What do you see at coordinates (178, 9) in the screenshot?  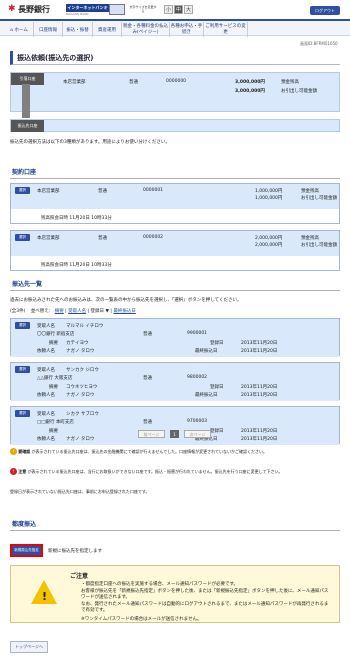 I see `font-medium-button: 中` at bounding box center [178, 9].